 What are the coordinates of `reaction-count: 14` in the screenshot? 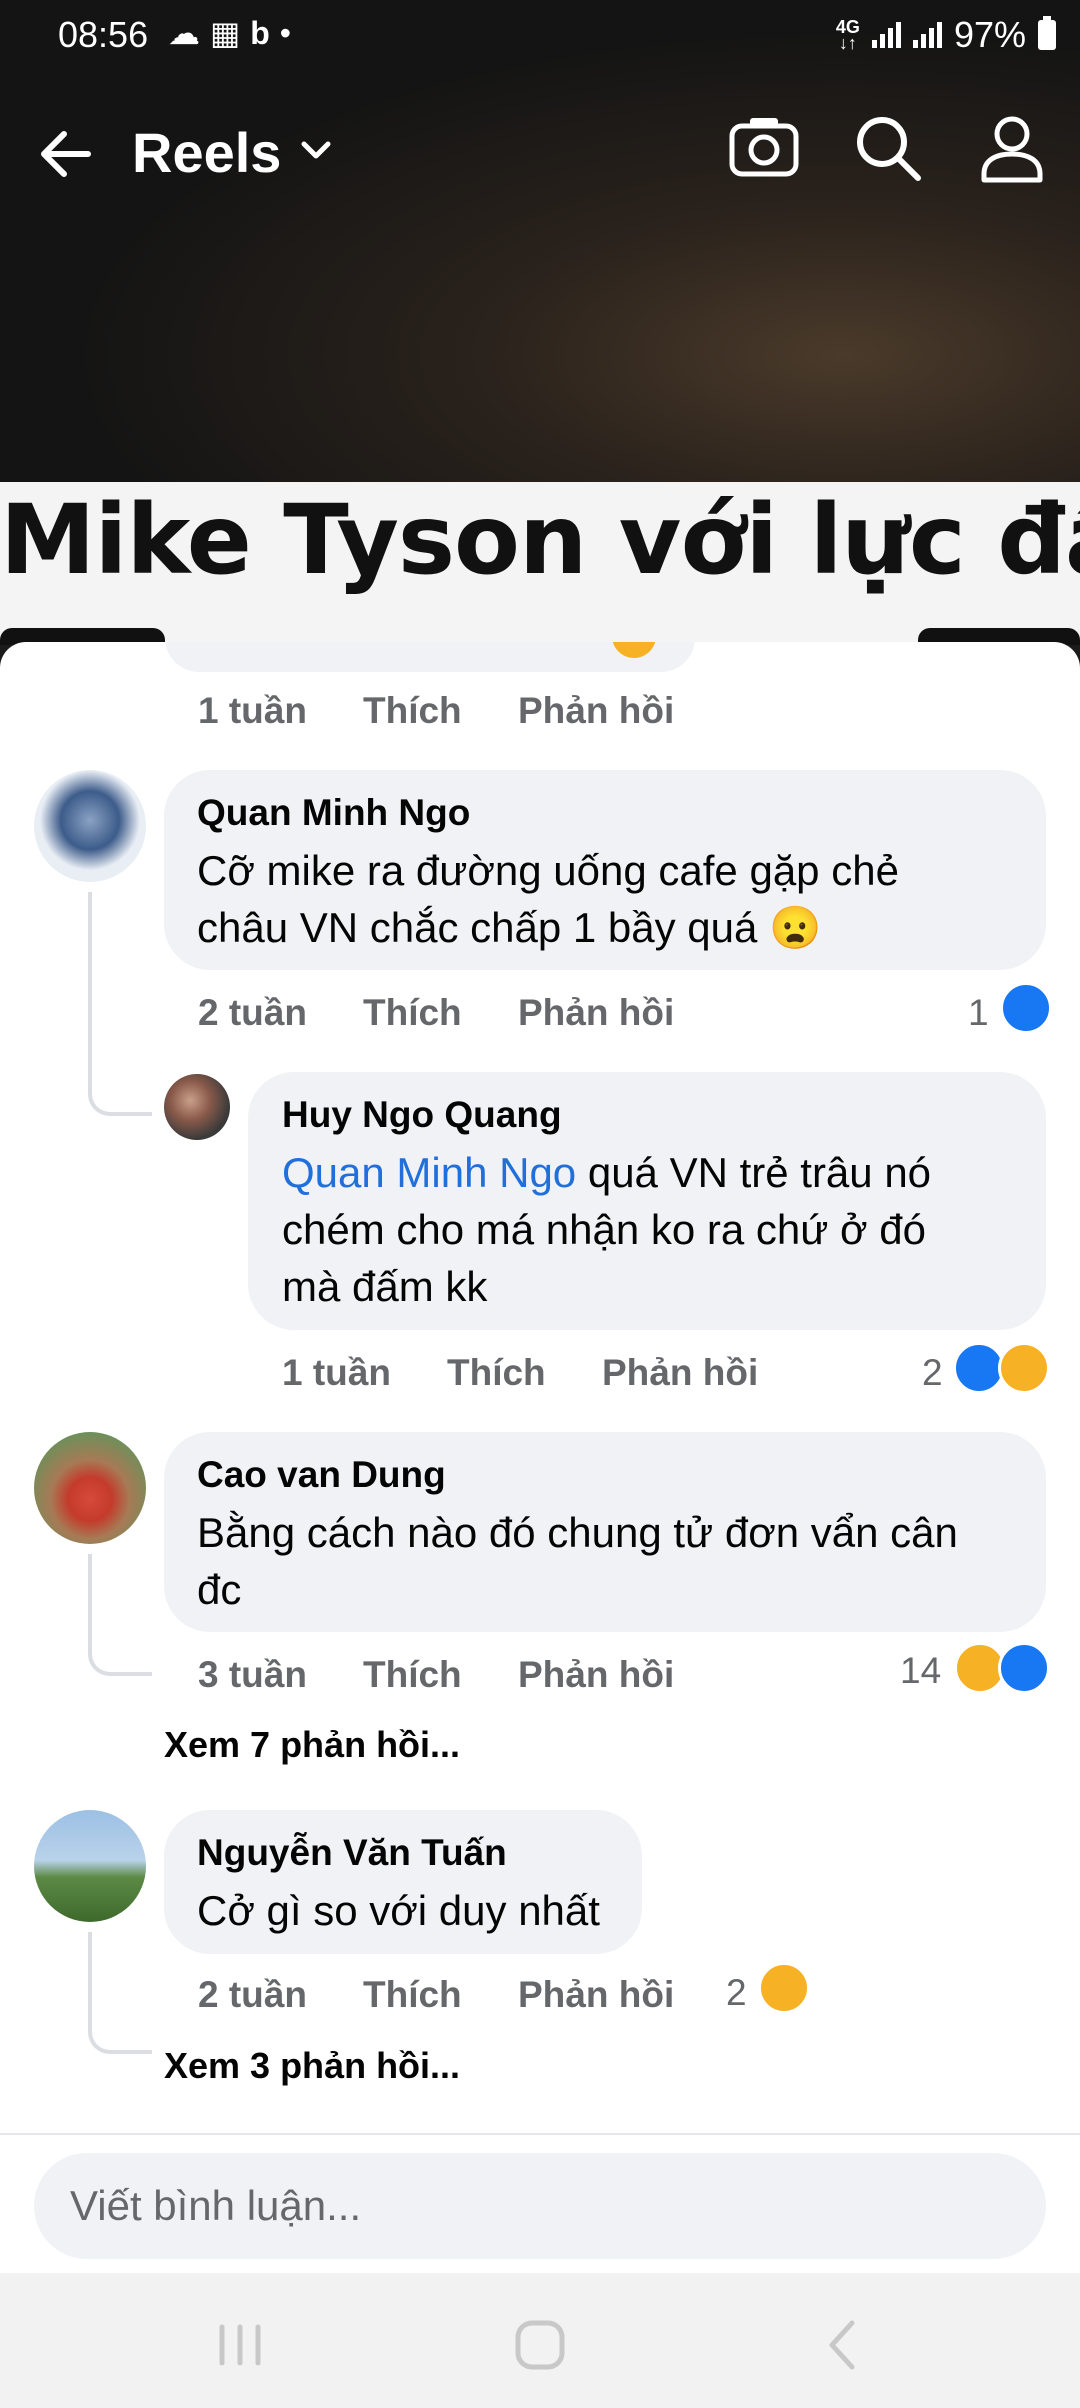 It's located at (920, 1671).